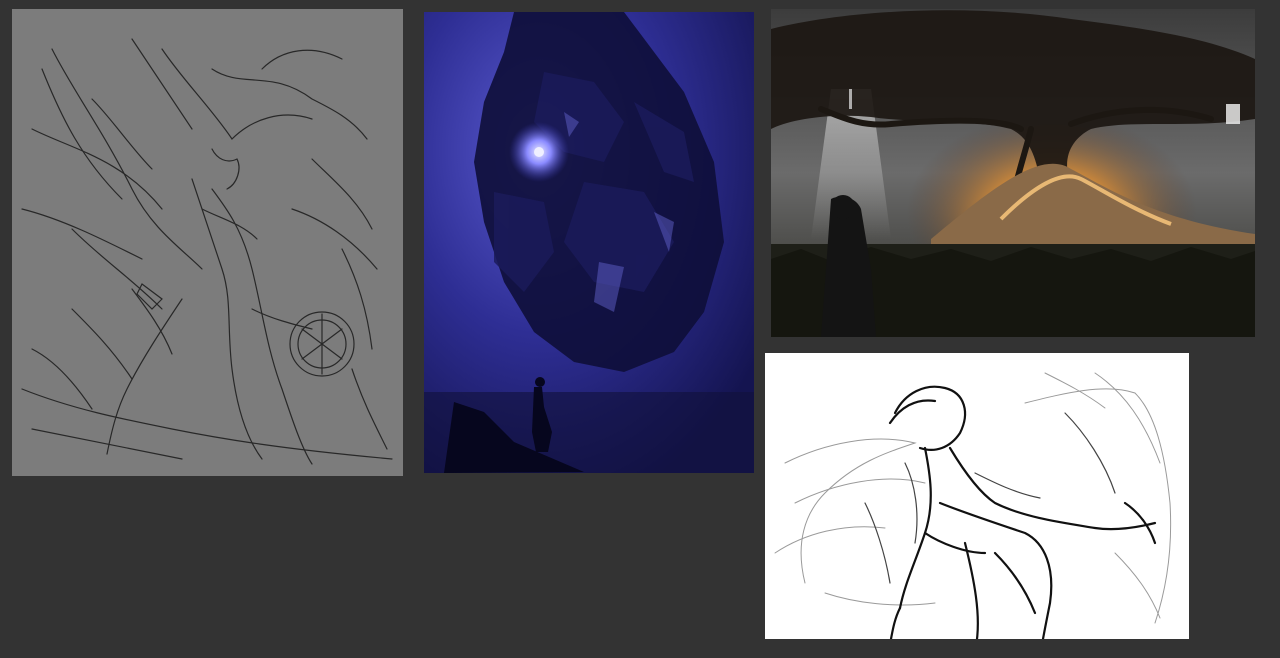  I want to click on sketch-figure-artwork, so click(977, 496).